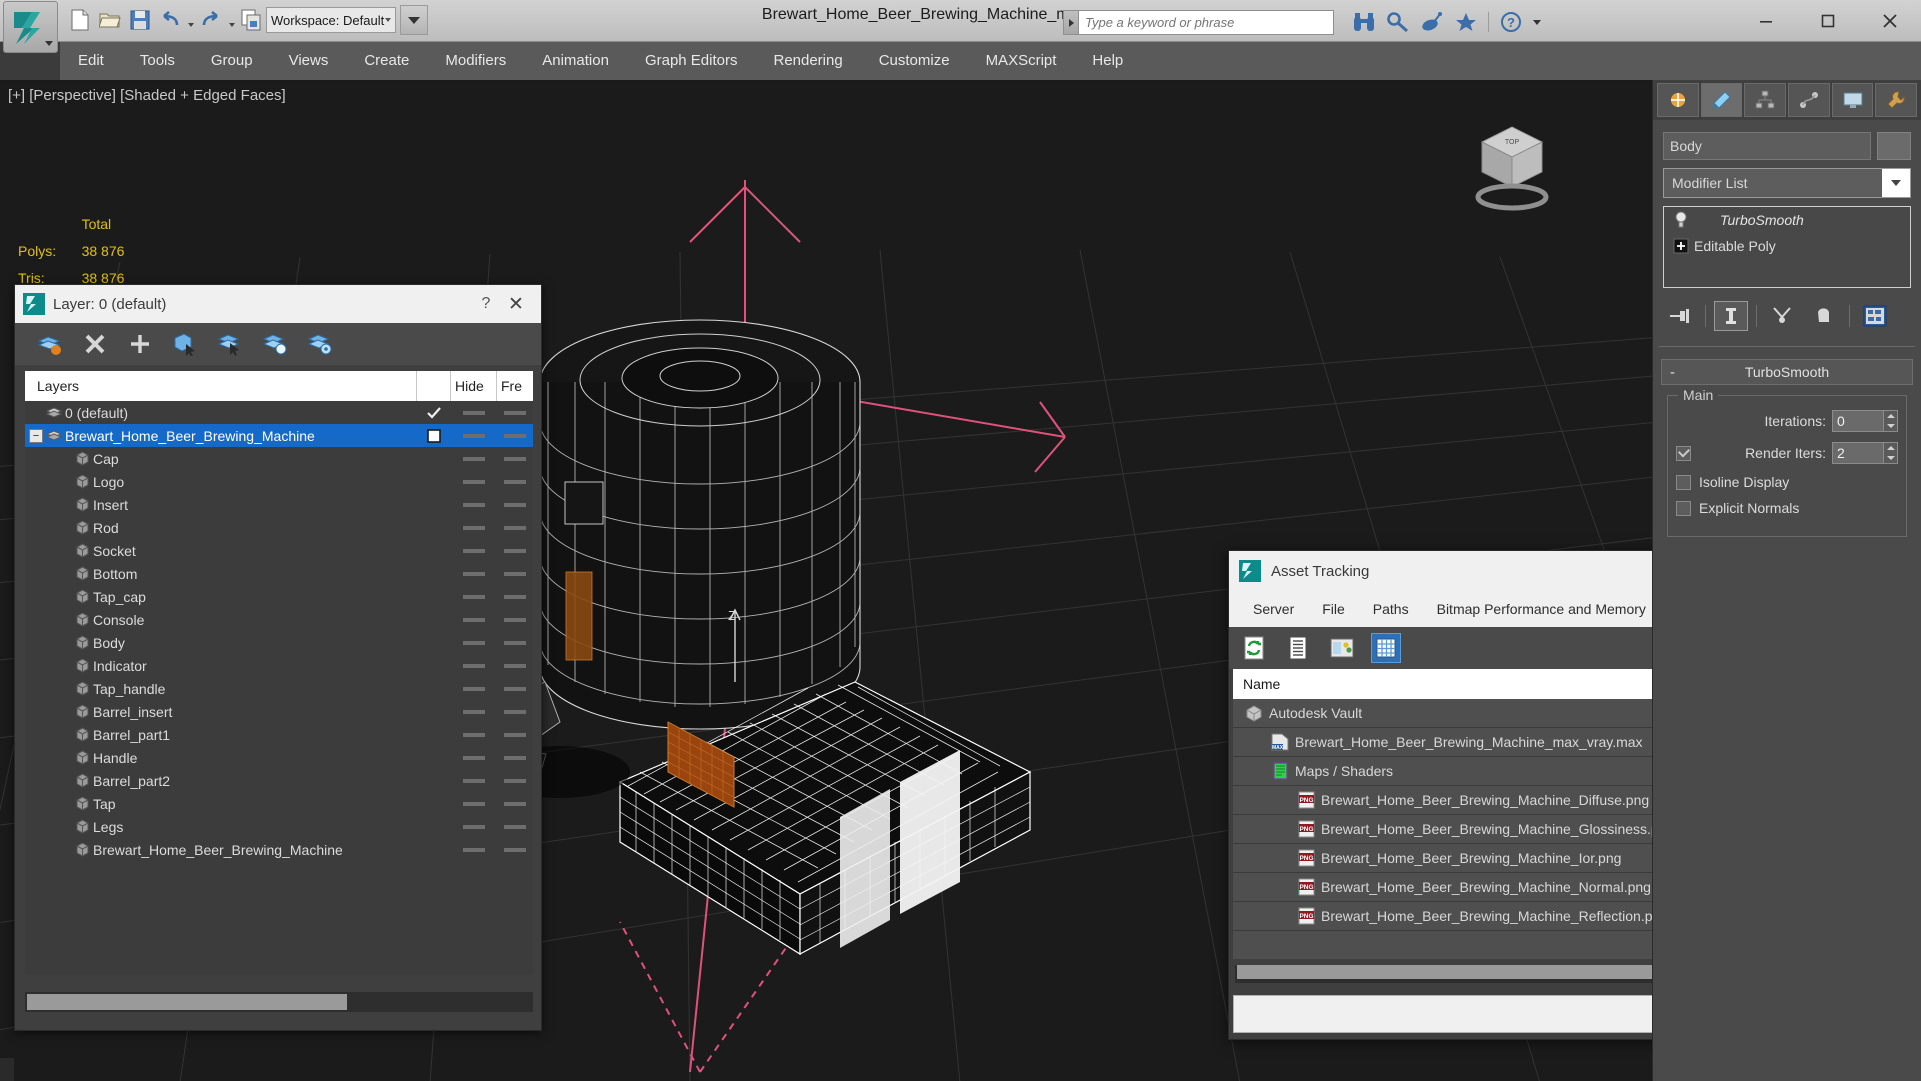  I want to click on minimize-button, so click(1766, 21).